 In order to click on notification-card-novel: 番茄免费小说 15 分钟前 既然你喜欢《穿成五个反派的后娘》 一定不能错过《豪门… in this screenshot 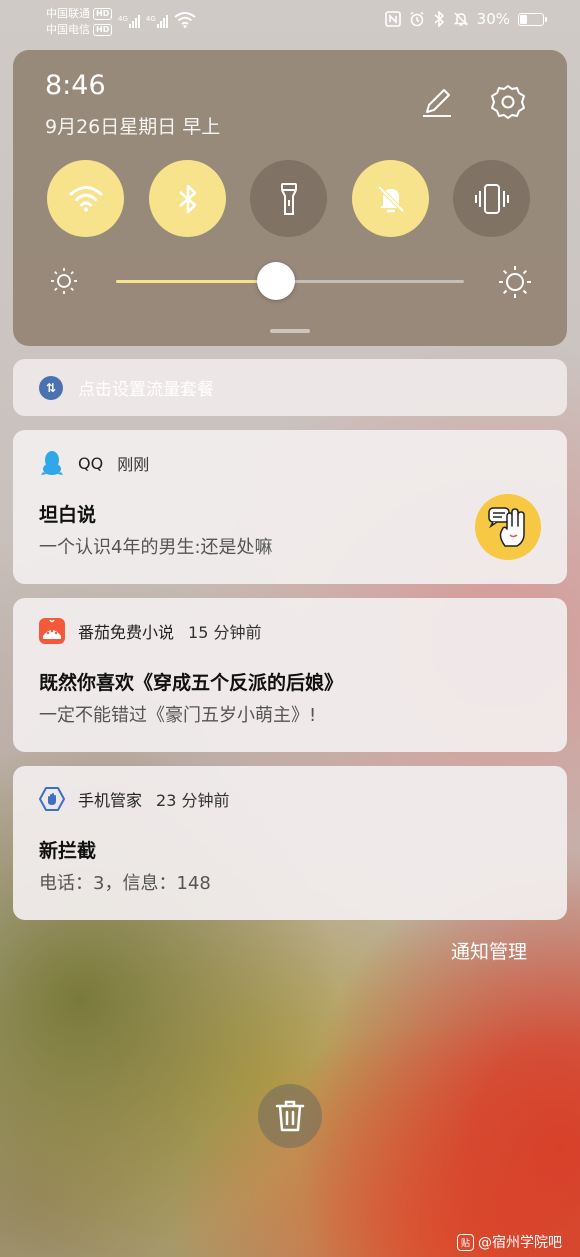, I will do `click(290, 675)`.